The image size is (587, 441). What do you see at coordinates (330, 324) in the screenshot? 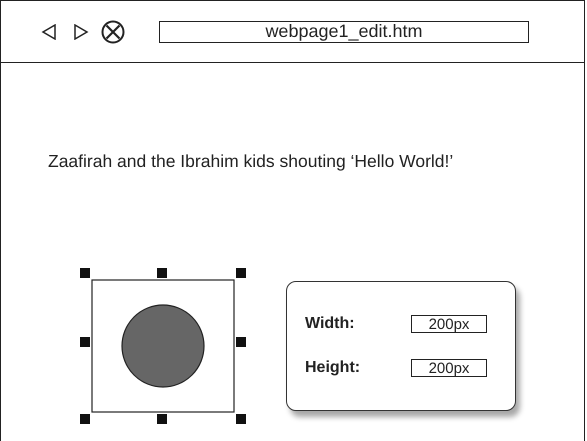
I see `field-label: Width:` at bounding box center [330, 324].